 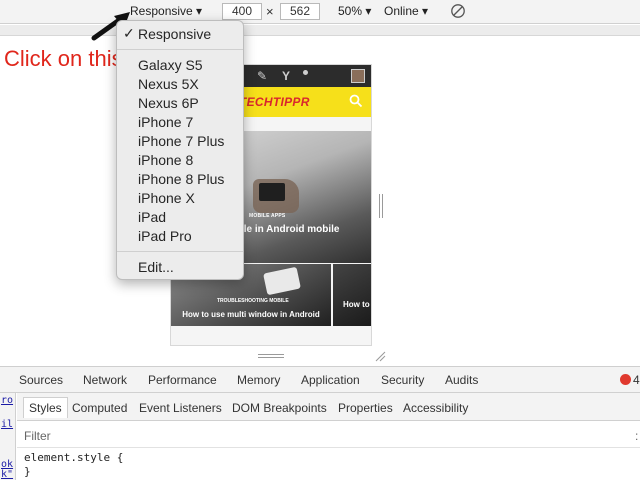 I want to click on search-icon, so click(x=356, y=101).